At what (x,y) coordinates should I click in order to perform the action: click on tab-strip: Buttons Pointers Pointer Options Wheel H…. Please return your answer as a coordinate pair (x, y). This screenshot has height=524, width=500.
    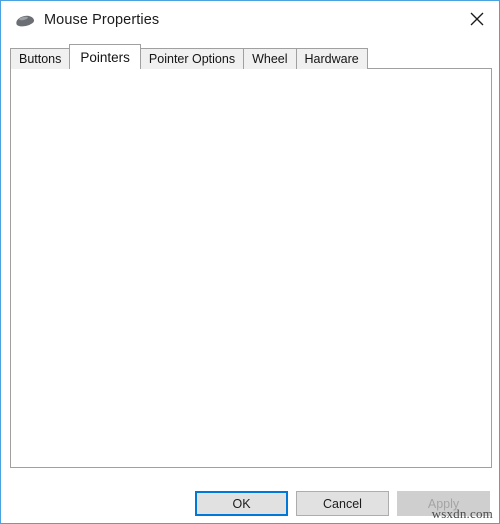
    Looking at the image, I should click on (189, 56).